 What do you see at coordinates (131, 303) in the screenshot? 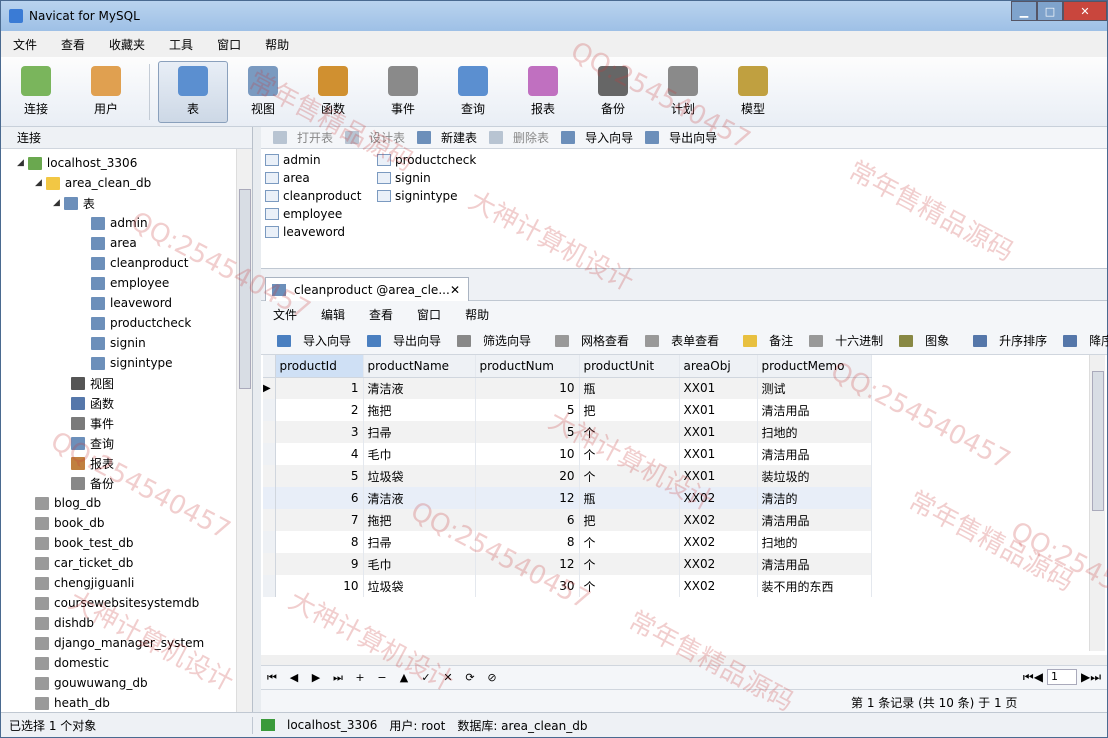
I see `tree-item: leaveword` at bounding box center [131, 303].